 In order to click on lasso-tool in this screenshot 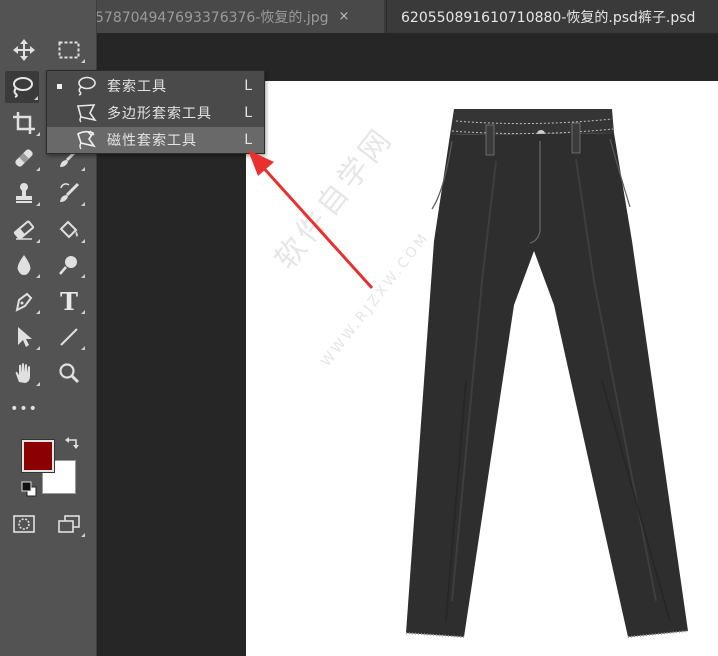, I will do `click(22, 87)`.